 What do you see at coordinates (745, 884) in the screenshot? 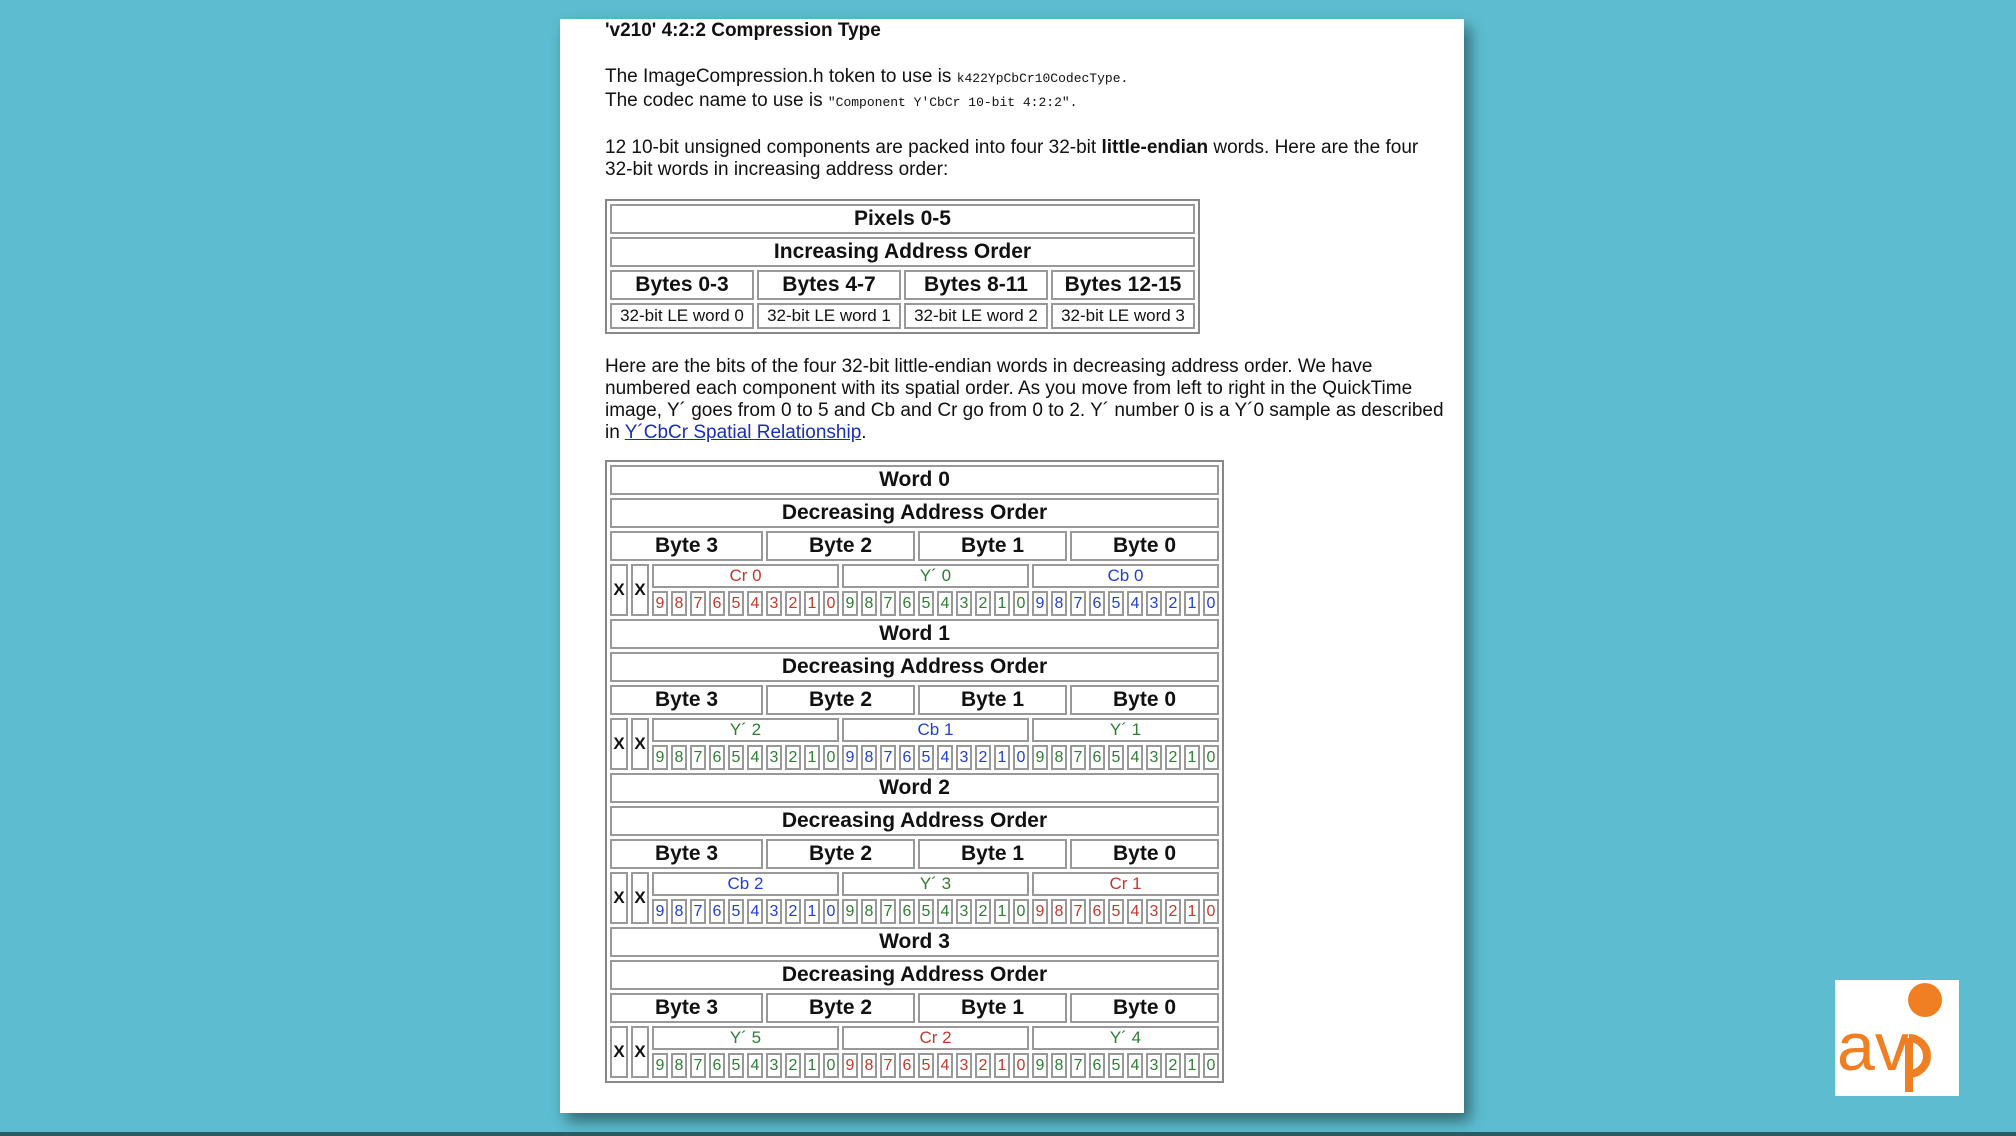
I see `component-label: Cb 2` at bounding box center [745, 884].